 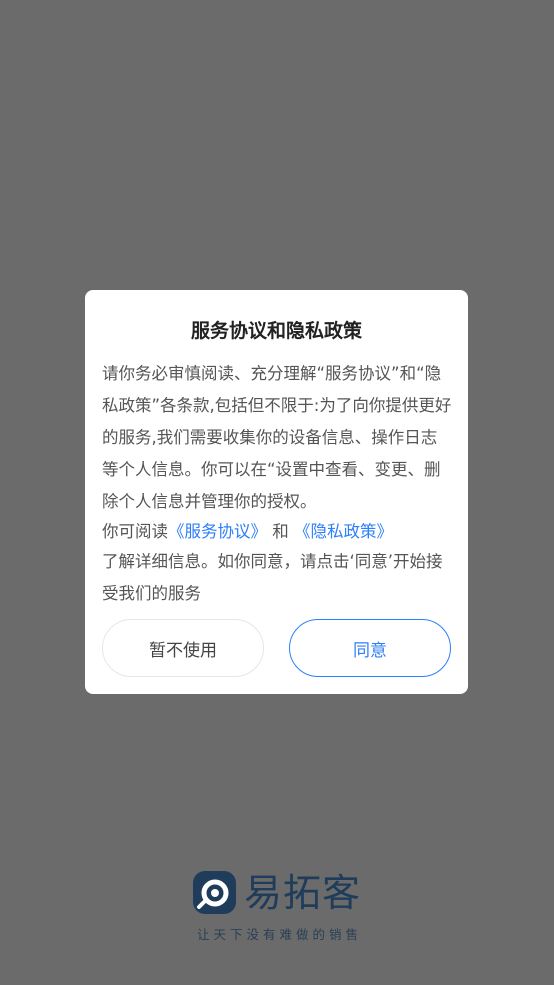 I want to click on agree-button: 同意, so click(x=370, y=648).